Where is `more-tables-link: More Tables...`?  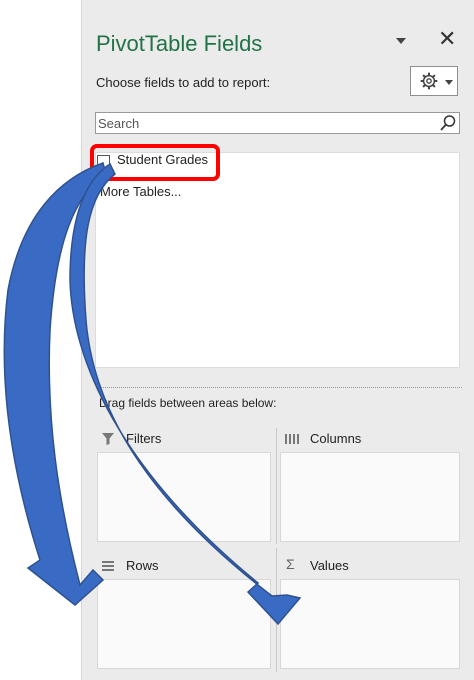 more-tables-link: More Tables... is located at coordinates (140, 191).